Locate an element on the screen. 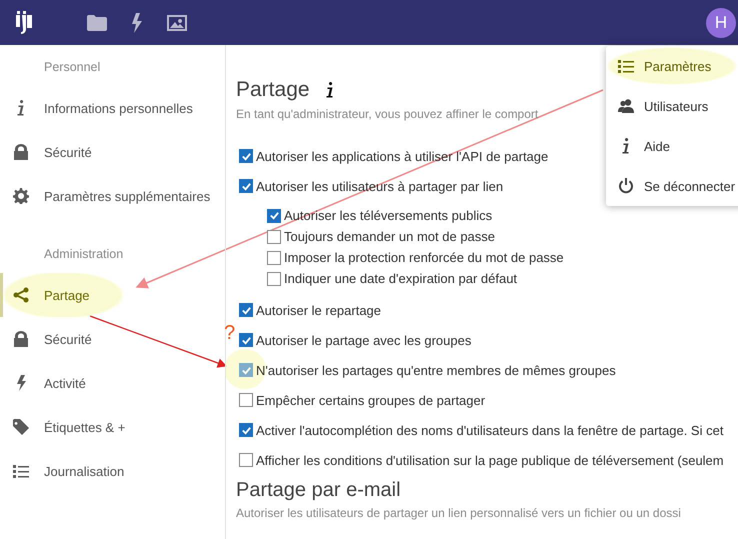  sidebar-item: Paramètres supplémentaires is located at coordinates (112, 196).